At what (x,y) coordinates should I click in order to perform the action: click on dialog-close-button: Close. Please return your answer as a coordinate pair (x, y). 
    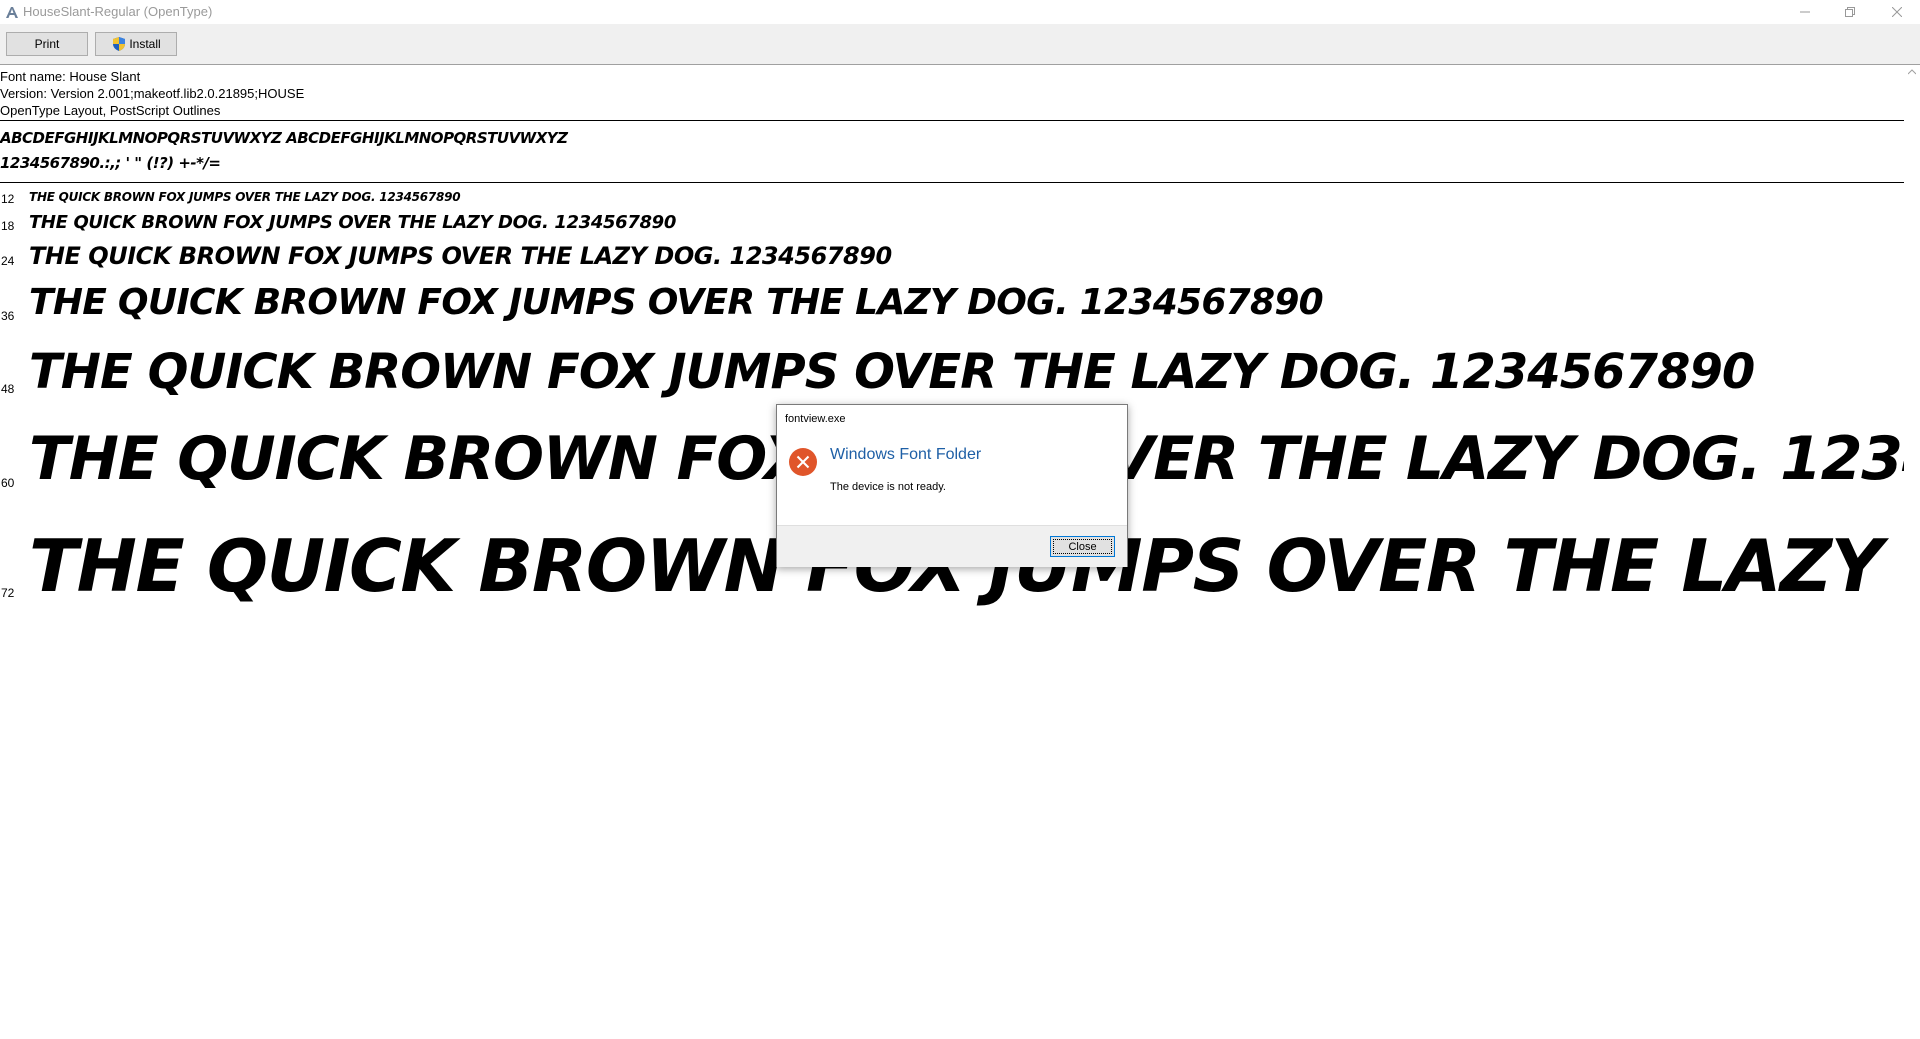
    Looking at the image, I should click on (1082, 546).